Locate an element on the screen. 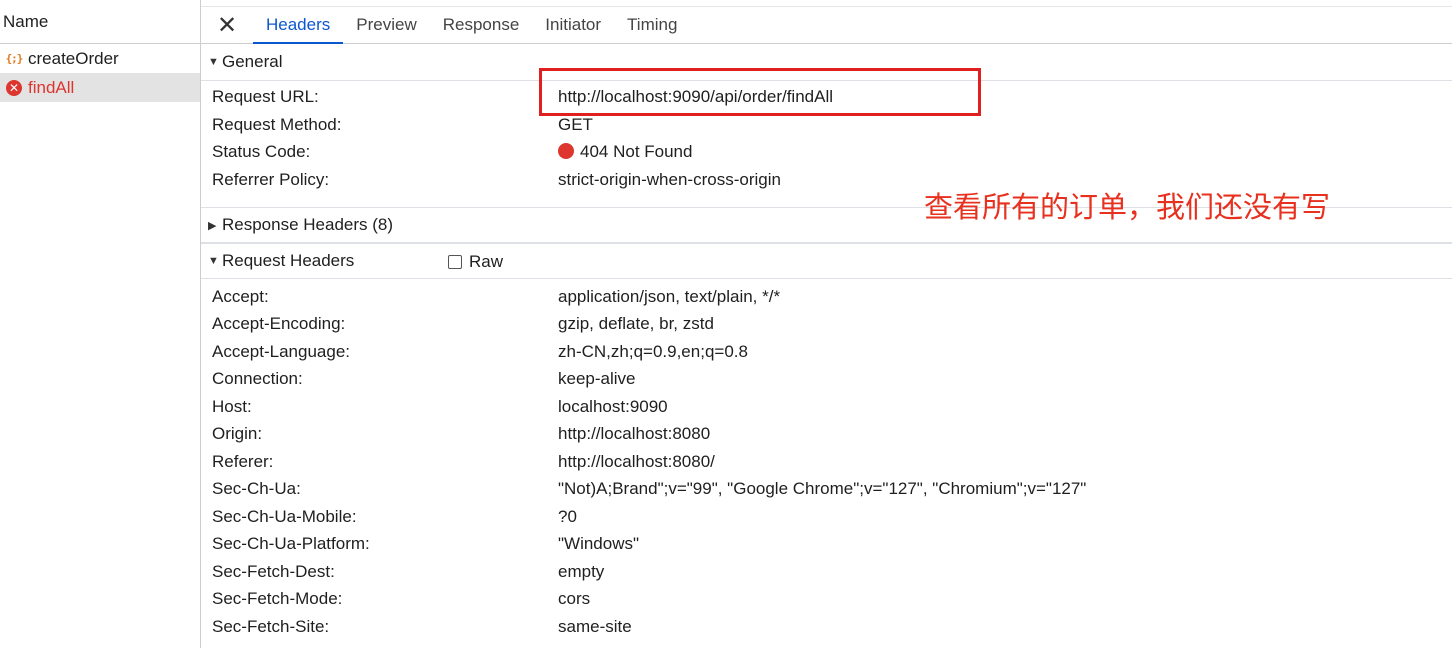  fetch-icon: {;} is located at coordinates (14, 58).